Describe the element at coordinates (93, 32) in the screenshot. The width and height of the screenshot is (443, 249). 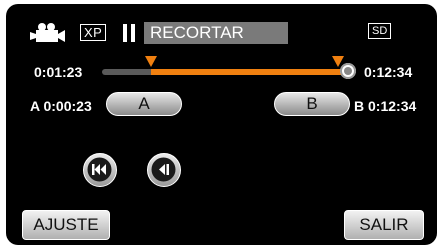
I see `quality-badge: XP` at that location.